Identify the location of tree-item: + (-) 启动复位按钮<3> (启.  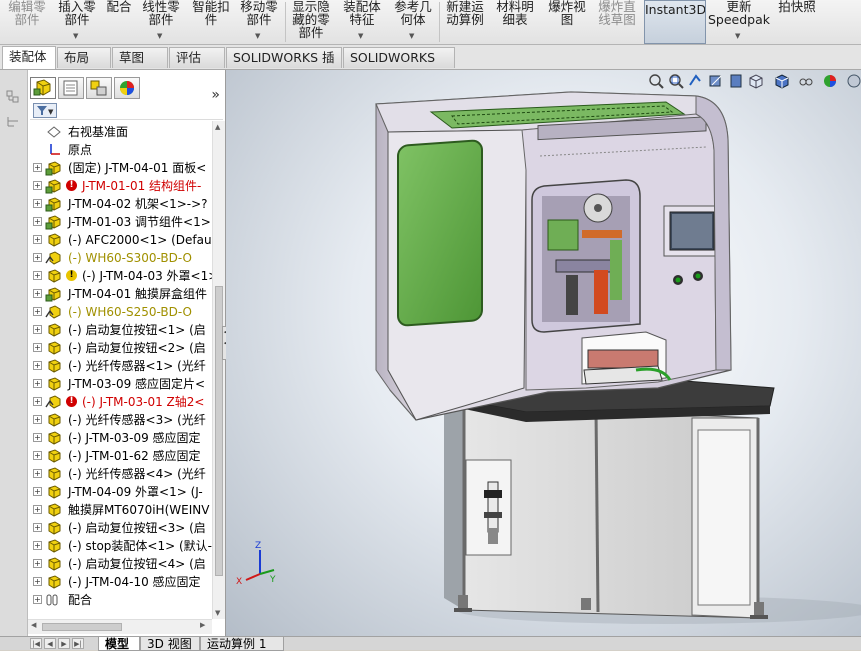
(120, 528).